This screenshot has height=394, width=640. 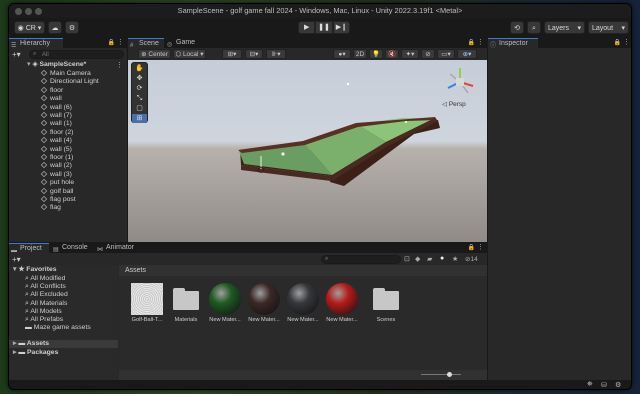 What do you see at coordinates (57, 183) in the screenshot?
I see `hierarchy-item: put hole` at bounding box center [57, 183].